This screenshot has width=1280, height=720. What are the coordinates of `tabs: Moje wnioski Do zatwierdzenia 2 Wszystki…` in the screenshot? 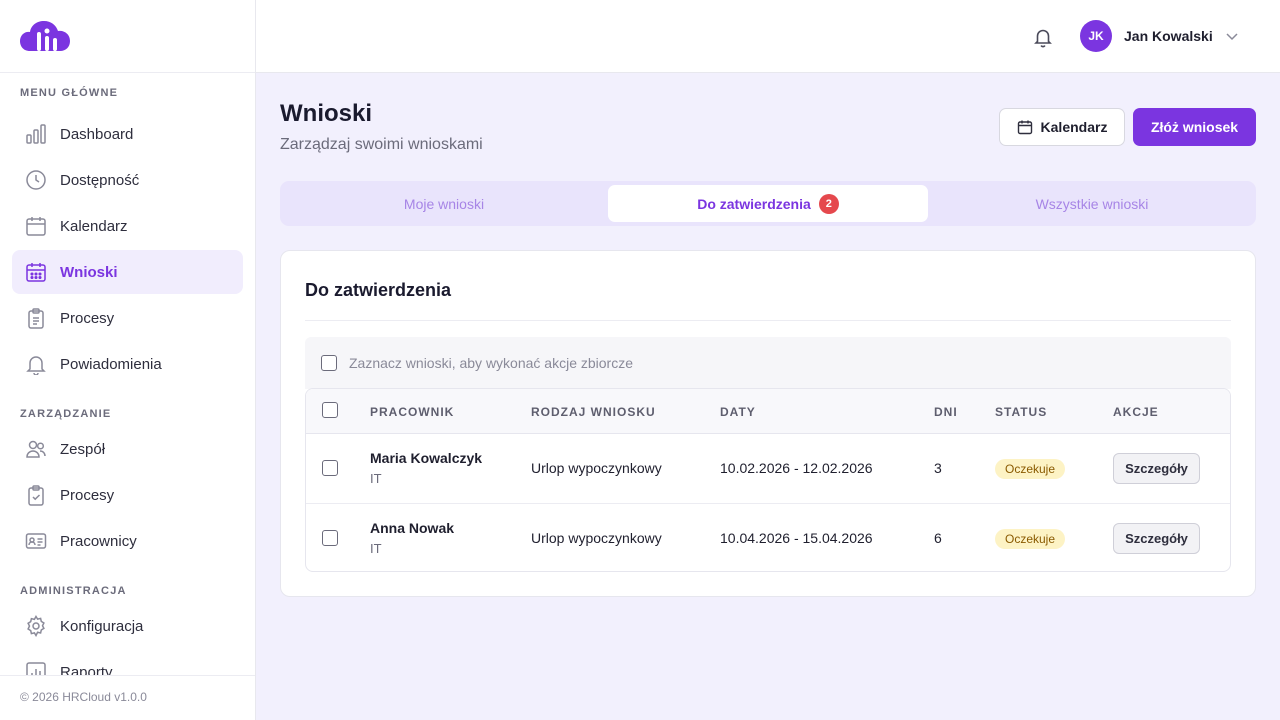 It's located at (768, 203).